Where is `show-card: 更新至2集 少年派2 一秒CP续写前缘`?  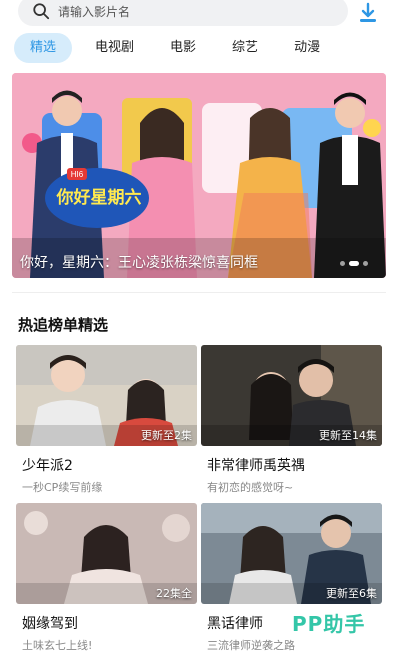 show-card: 更新至2集 少年派2 一秒CP续写前缘 is located at coordinates (106, 420).